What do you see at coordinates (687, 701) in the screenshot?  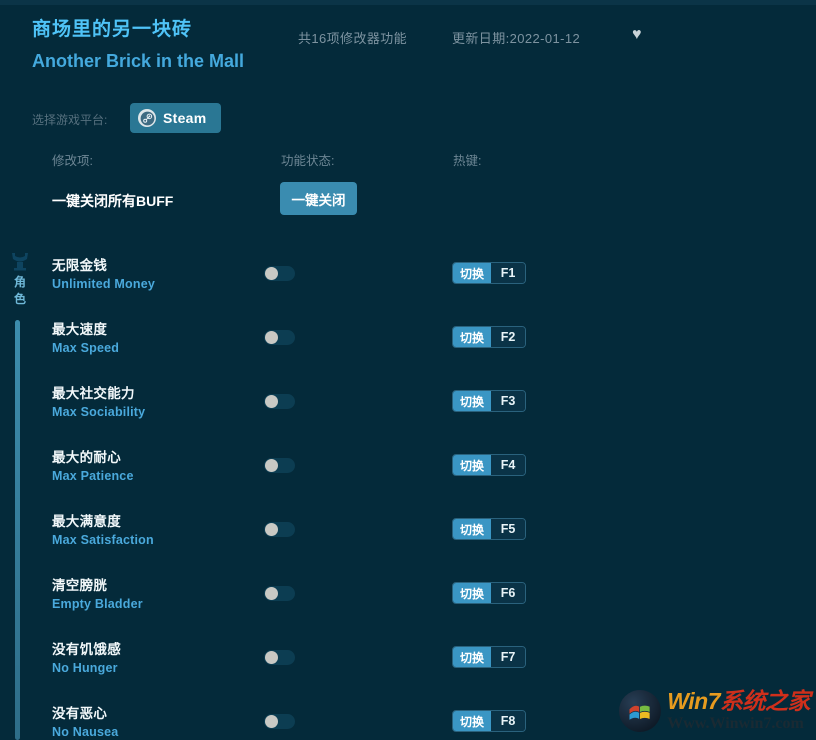 I see `watermark-brand-win: Win` at bounding box center [687, 701].